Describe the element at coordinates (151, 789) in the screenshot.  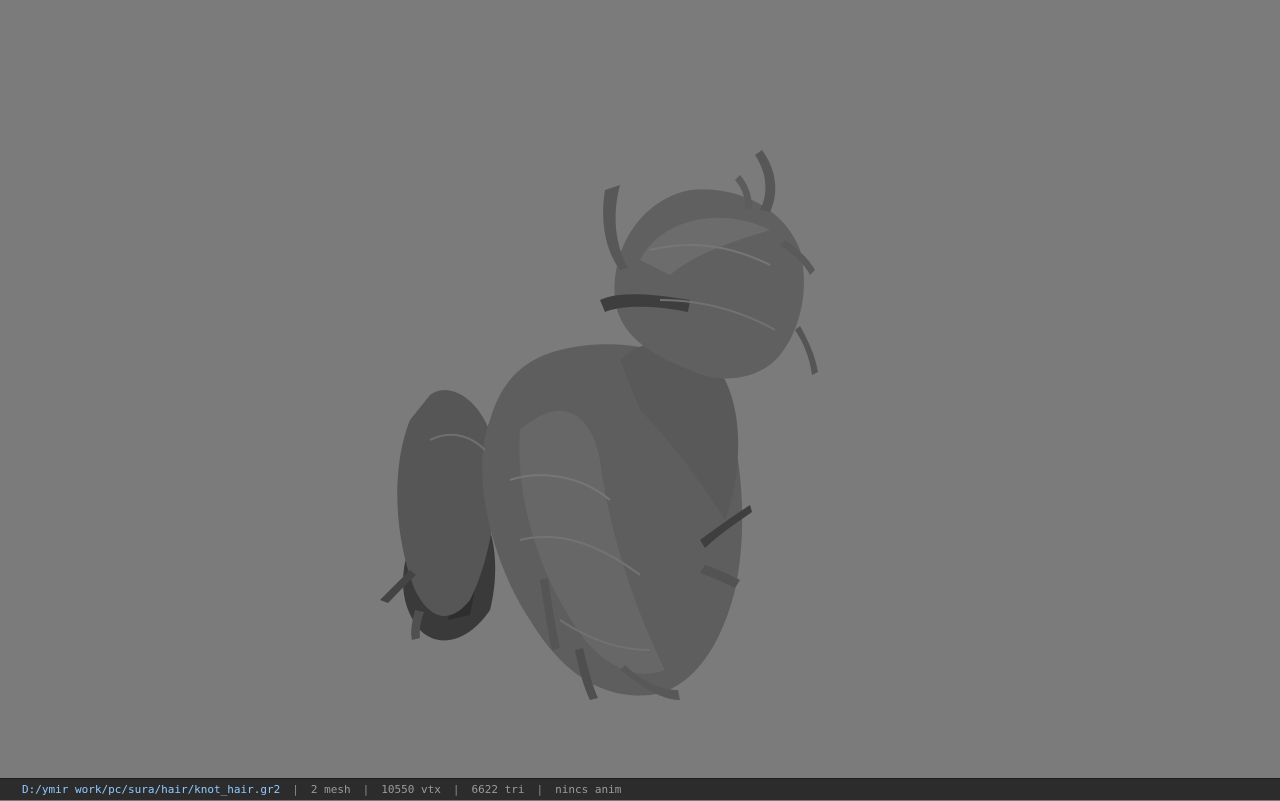
I see `file-path: D:/ymir work/pc/sura/hair/knot_hair.gr2` at that location.